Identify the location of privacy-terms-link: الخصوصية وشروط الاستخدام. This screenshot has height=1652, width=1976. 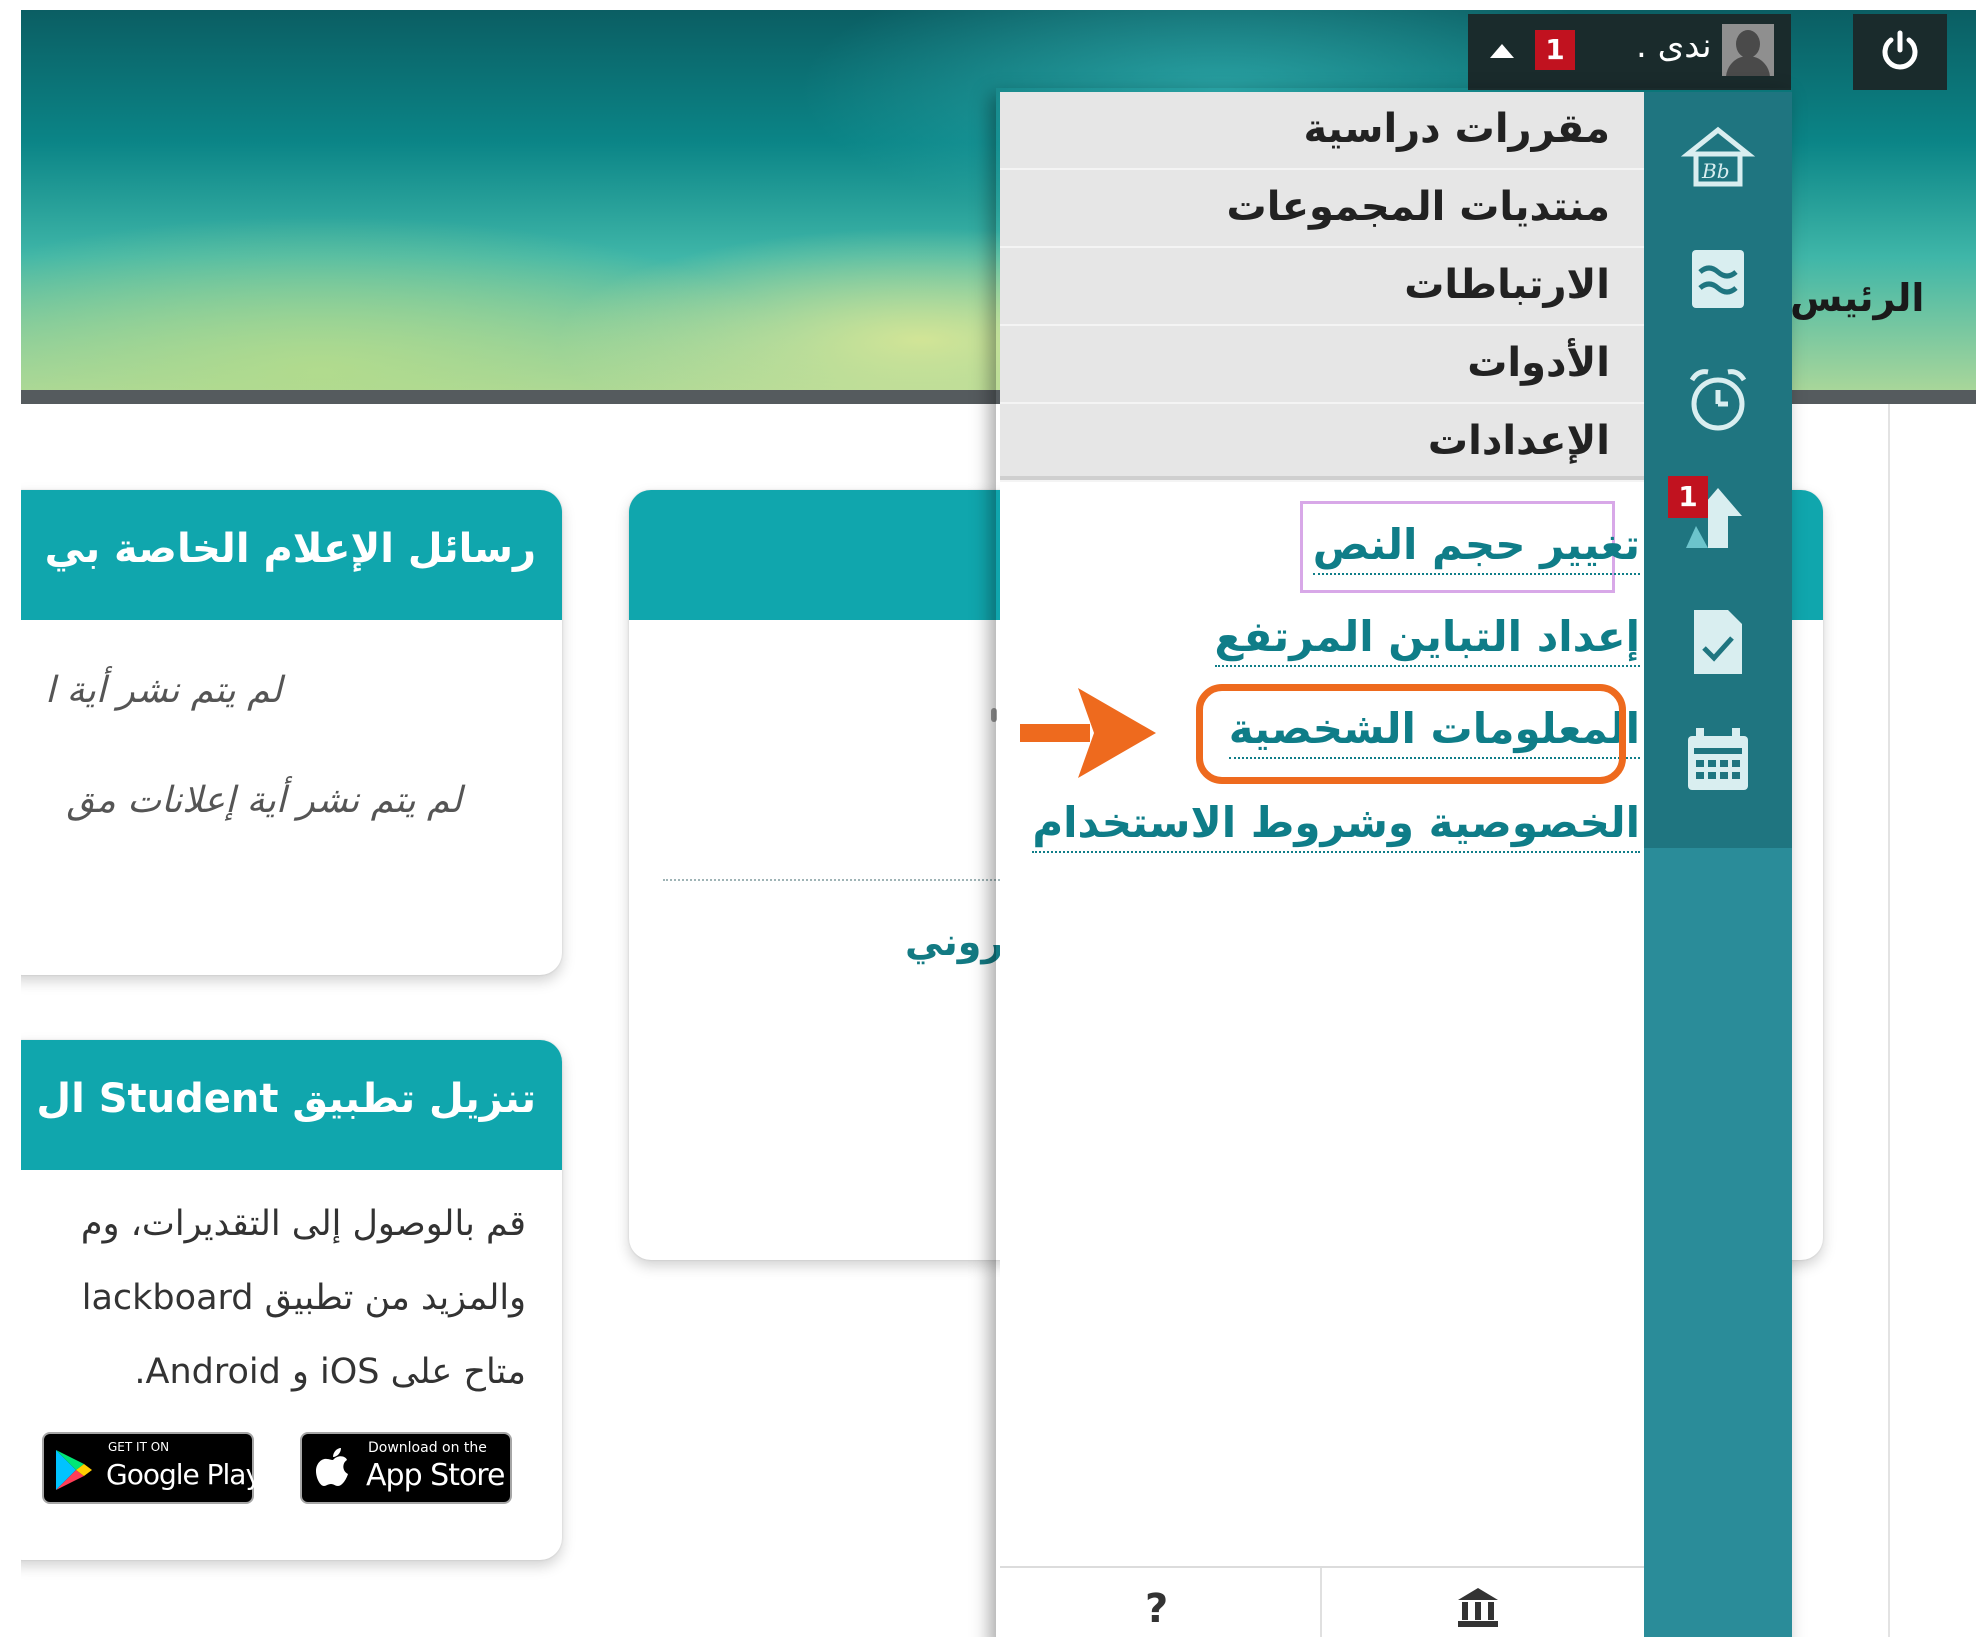
(1336, 825).